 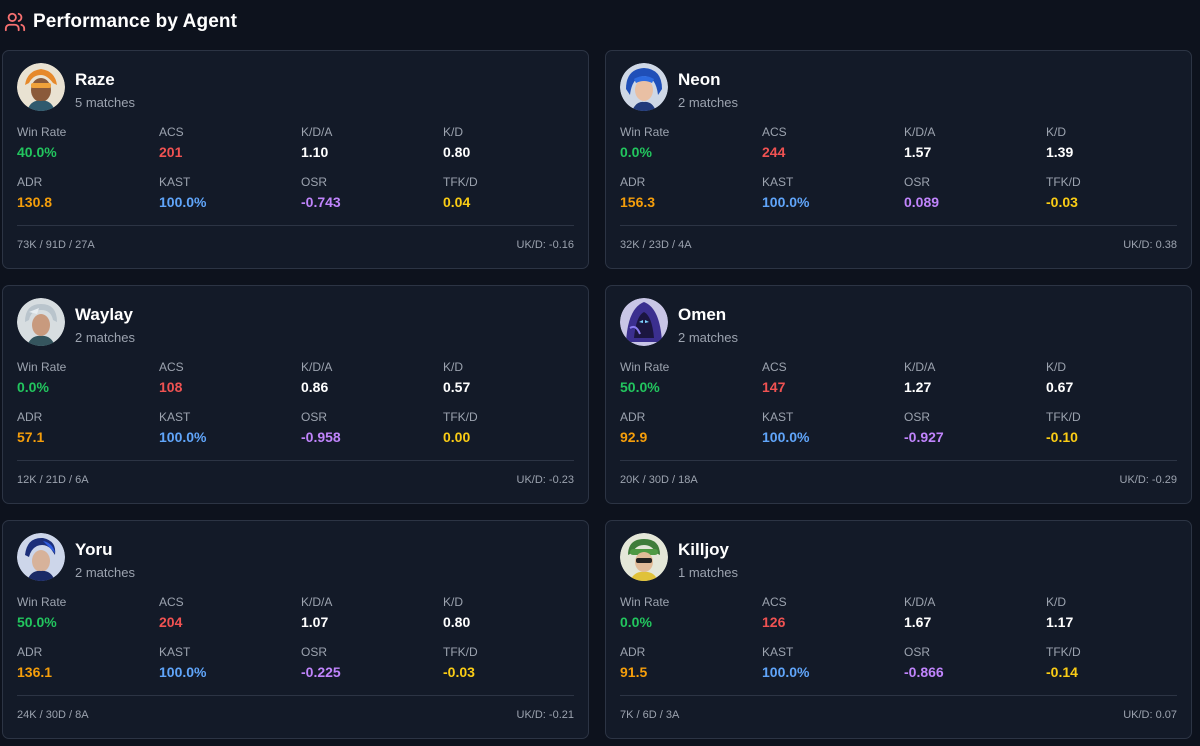 What do you see at coordinates (366, 192) in the screenshot?
I see `stat-osr: OSR -0.743` at bounding box center [366, 192].